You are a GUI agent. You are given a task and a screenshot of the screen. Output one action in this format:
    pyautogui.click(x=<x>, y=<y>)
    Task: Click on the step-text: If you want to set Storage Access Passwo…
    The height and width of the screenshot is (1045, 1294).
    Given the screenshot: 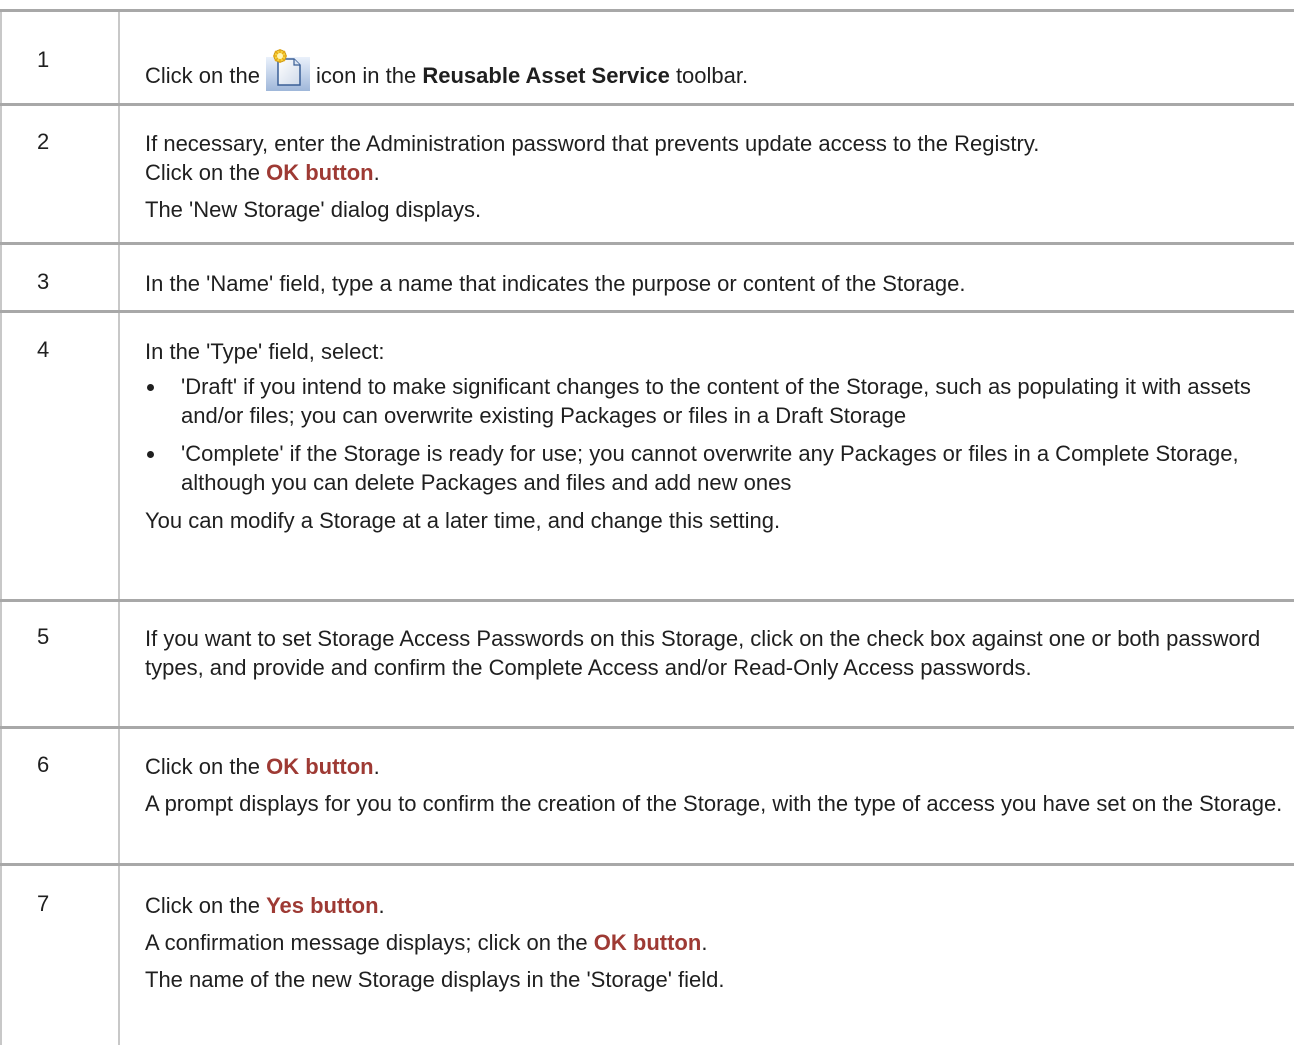 What is the action you would take?
    pyautogui.click(x=703, y=653)
    